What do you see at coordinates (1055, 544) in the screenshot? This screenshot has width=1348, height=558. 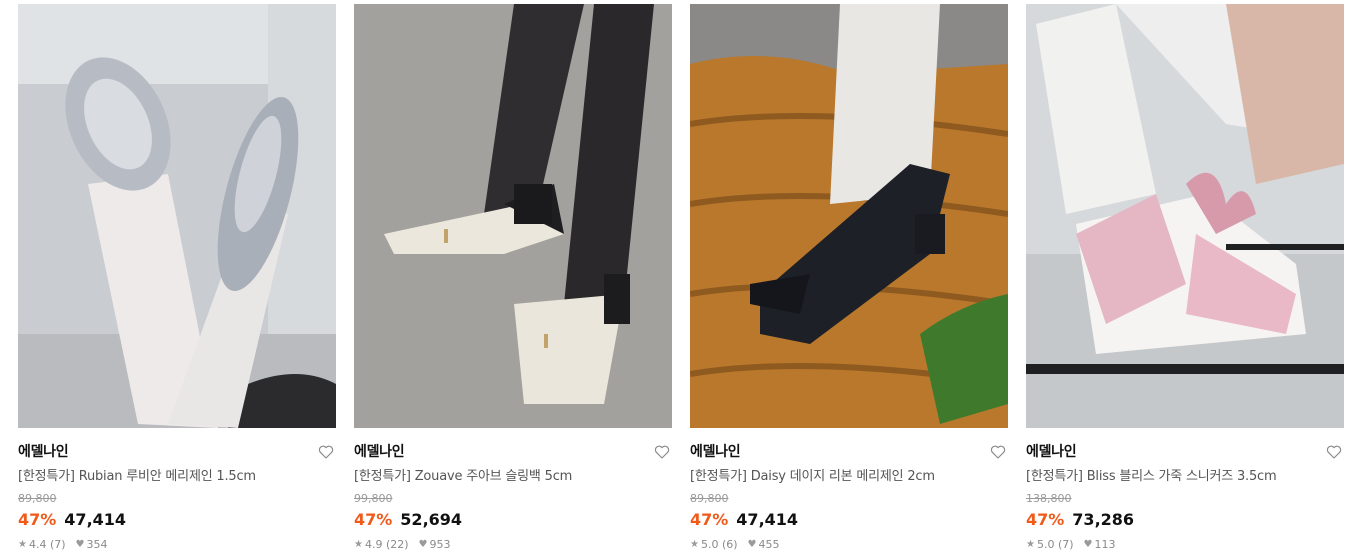 I see `rating-value: 5.0 (7)` at bounding box center [1055, 544].